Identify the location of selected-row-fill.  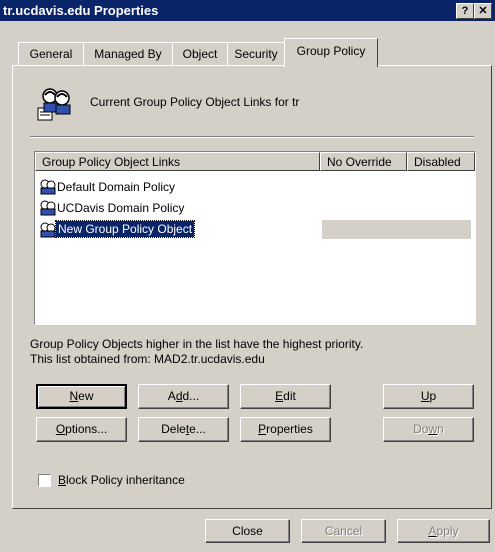
(396, 229).